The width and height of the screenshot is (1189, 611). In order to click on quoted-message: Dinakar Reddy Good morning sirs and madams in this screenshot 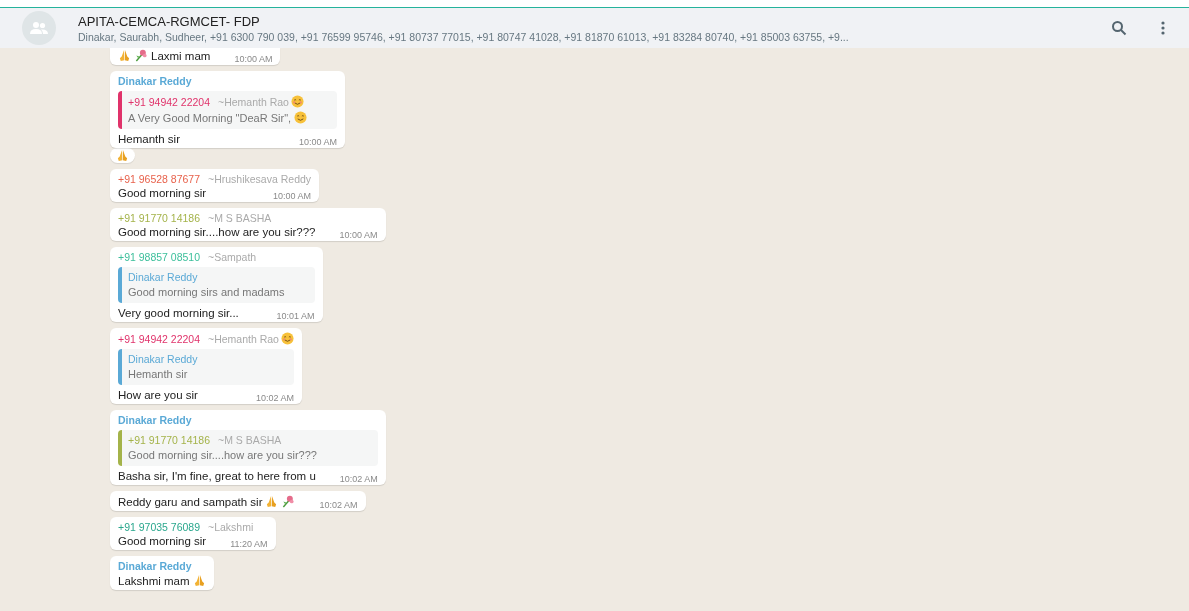, I will do `click(216, 285)`.